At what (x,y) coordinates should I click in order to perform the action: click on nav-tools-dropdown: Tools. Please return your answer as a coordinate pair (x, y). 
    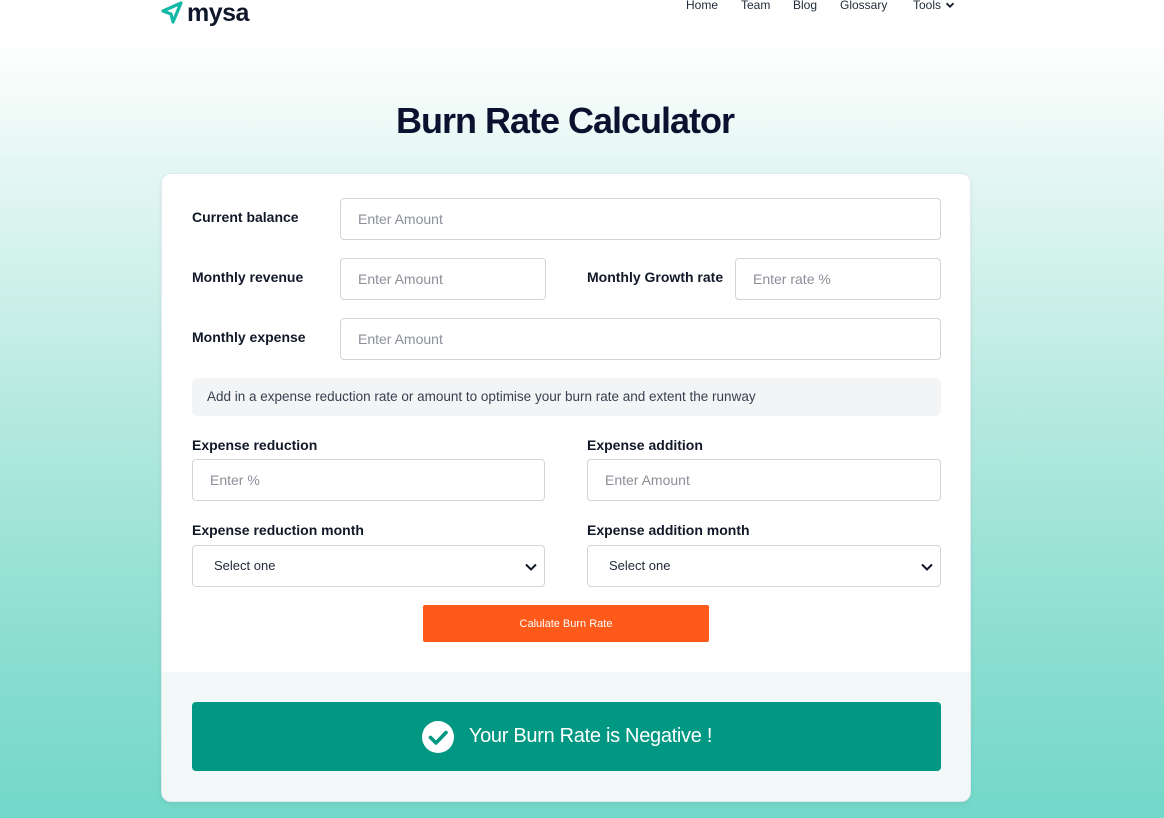
    Looking at the image, I should click on (934, 6).